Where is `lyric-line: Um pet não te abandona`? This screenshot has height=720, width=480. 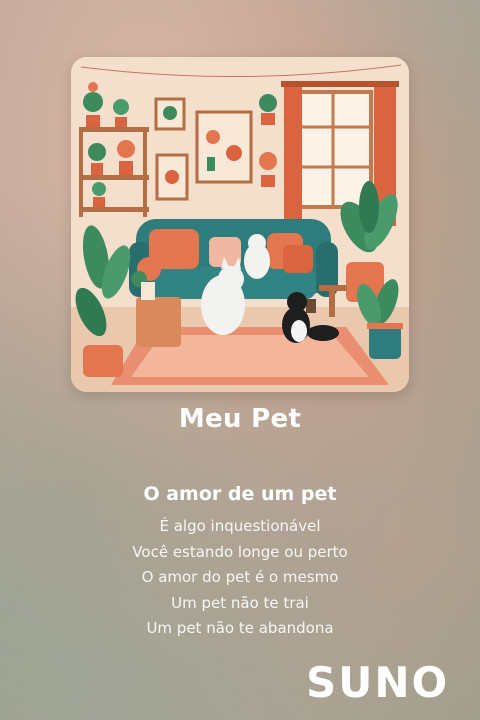 lyric-line: Um pet não te abandona is located at coordinates (240, 628).